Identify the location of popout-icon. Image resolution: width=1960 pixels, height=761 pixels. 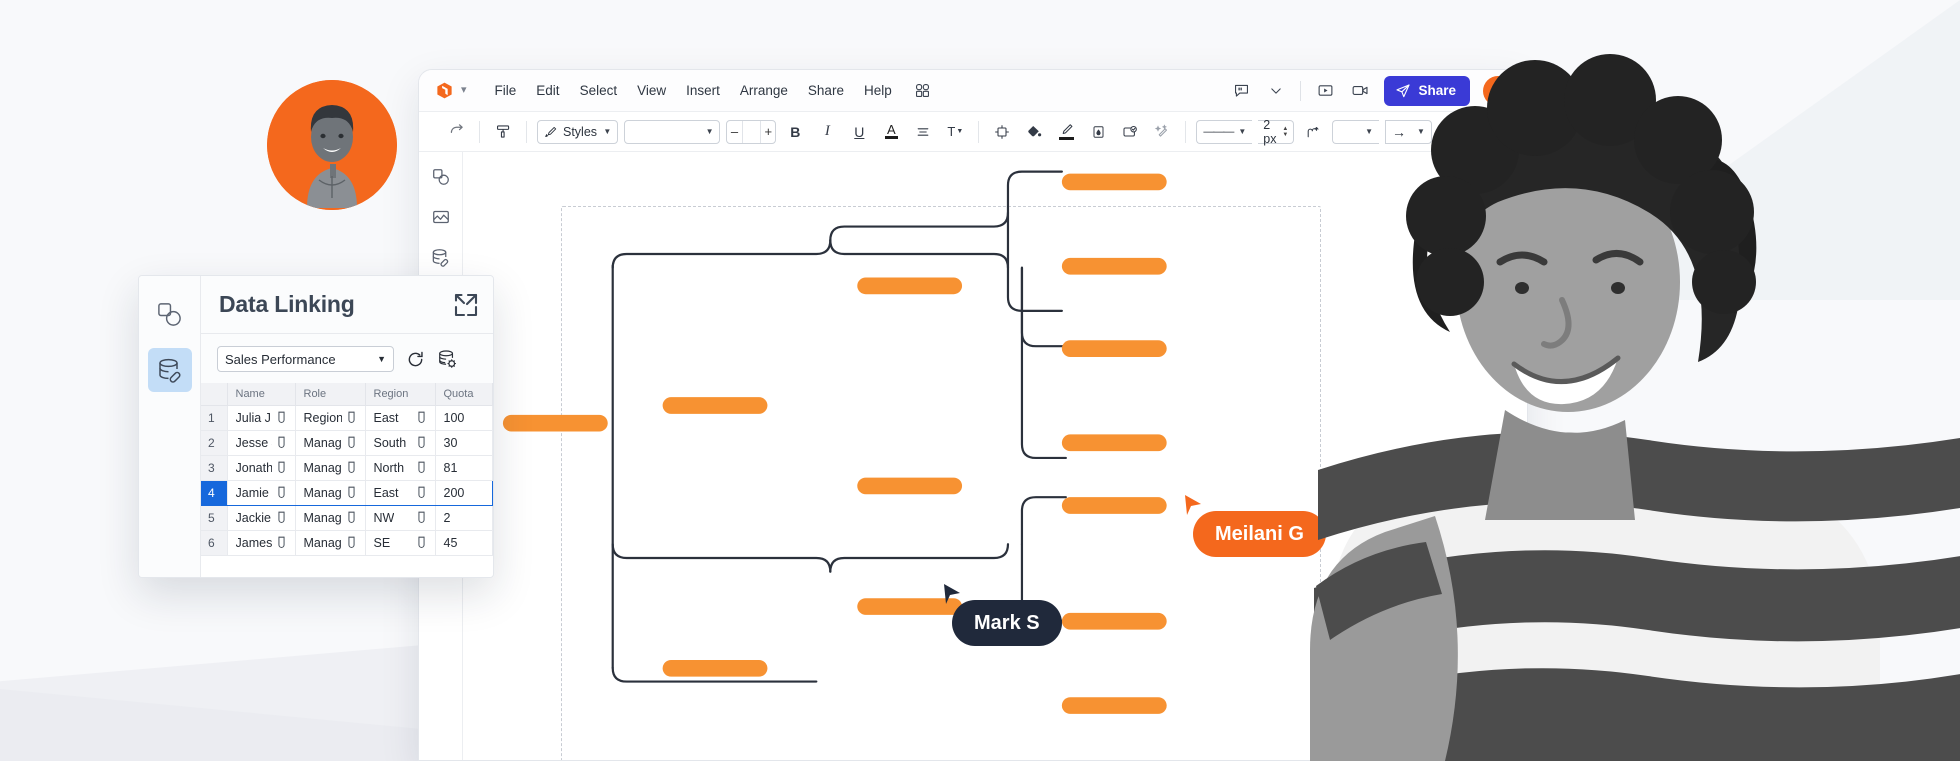
(466, 305).